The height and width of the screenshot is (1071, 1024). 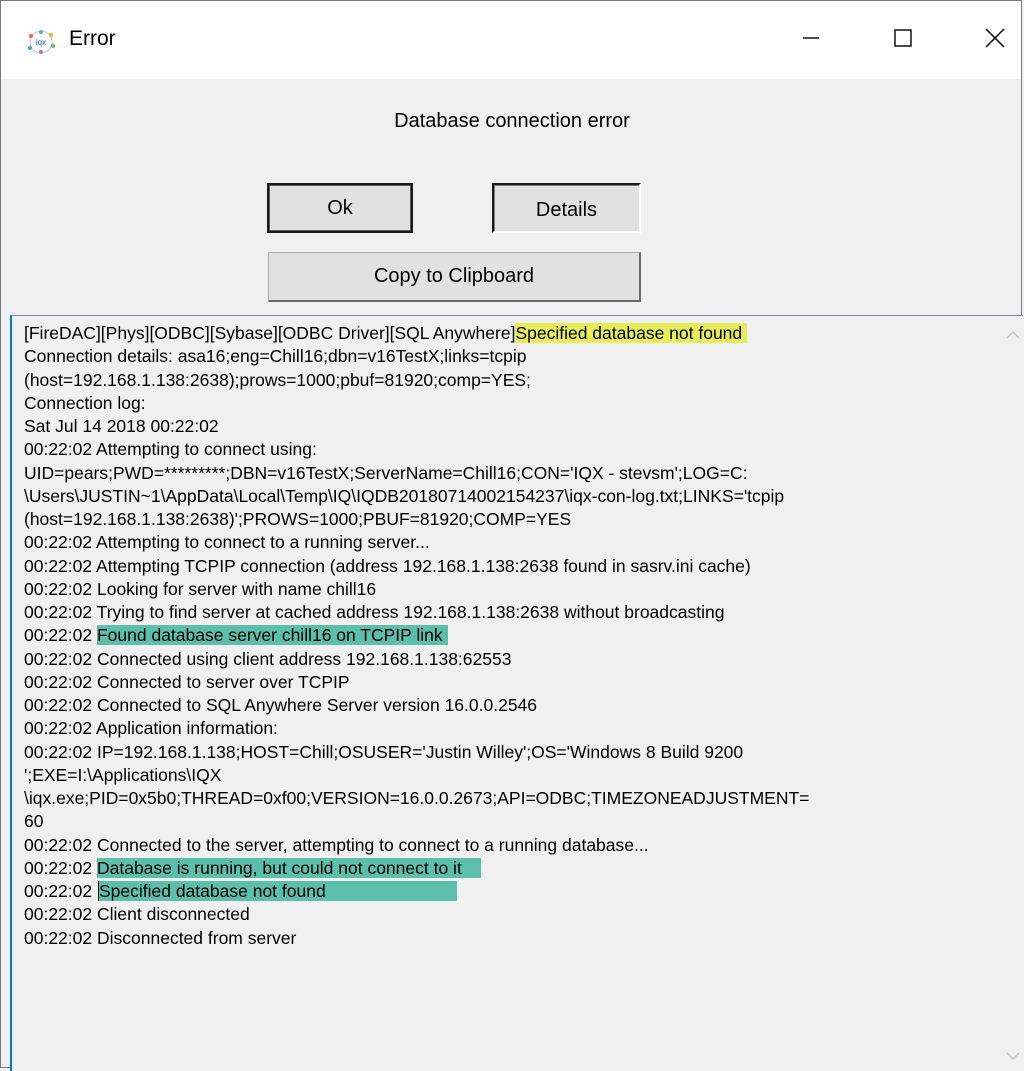 I want to click on svg-text: iqx, so click(x=41, y=42).